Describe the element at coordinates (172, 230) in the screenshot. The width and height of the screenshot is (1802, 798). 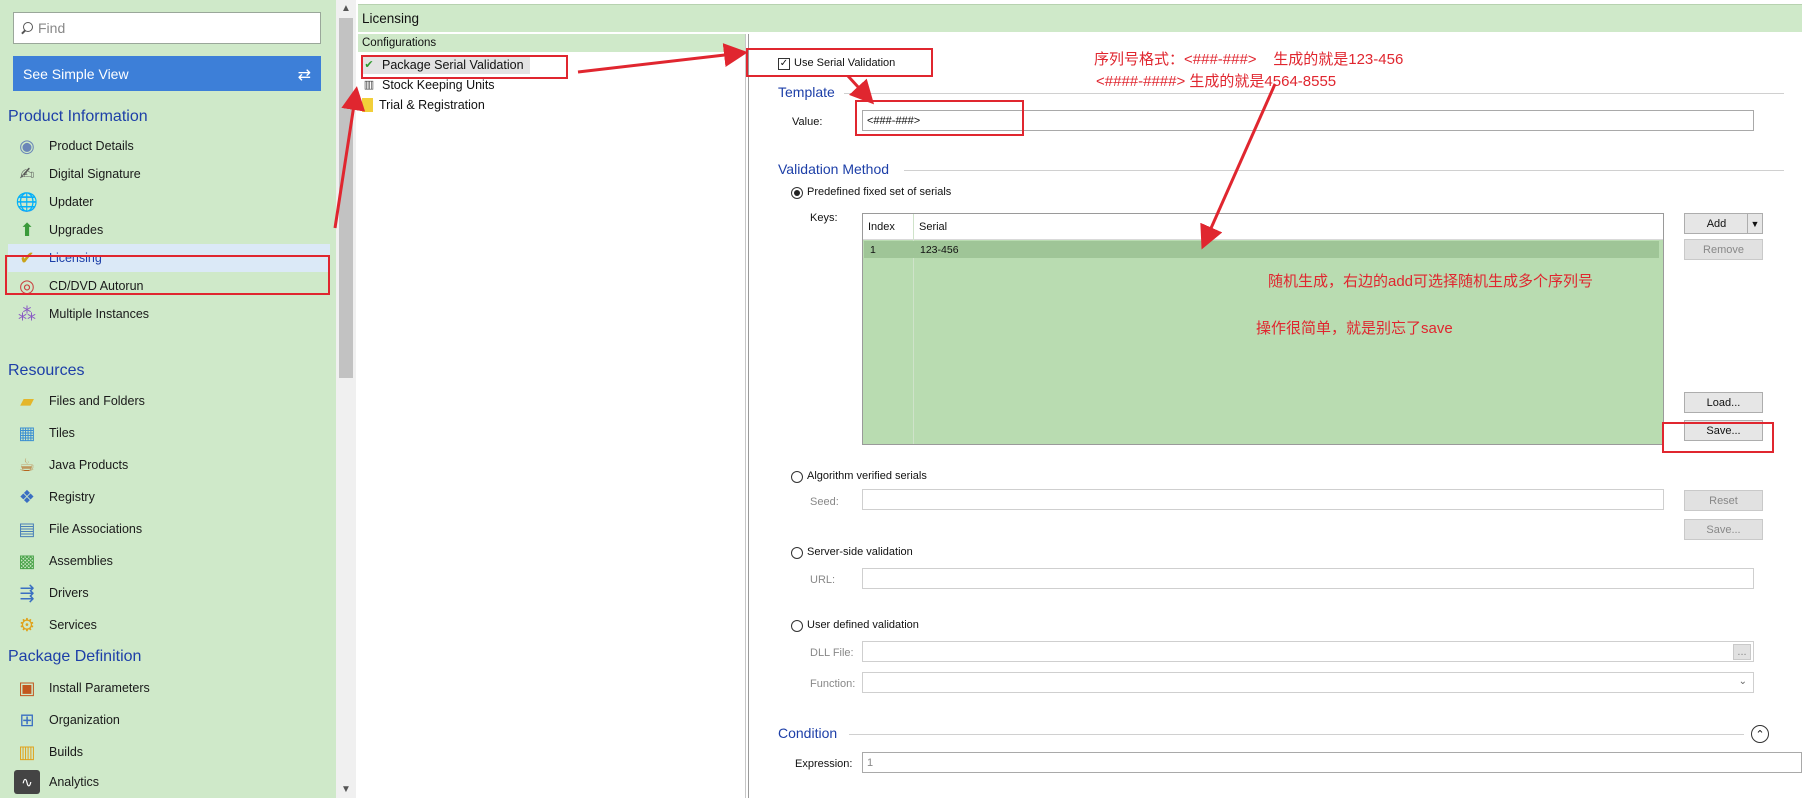
I see `sidebar-item-upgrades: ⬆ Upgrades` at that location.